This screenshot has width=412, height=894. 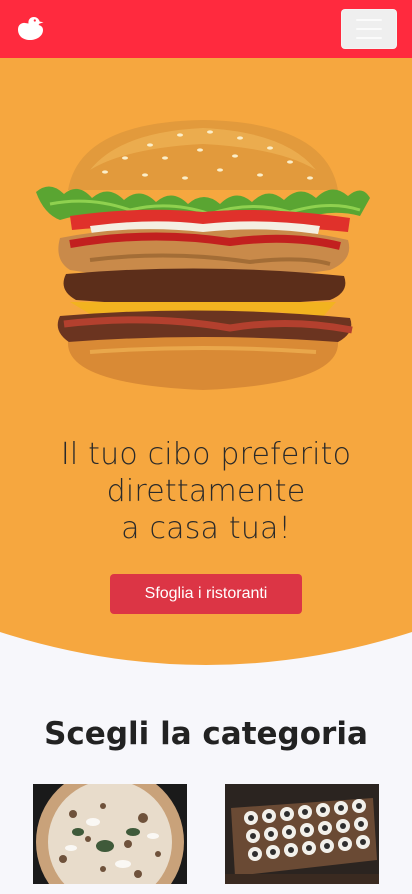 I want to click on category-card-pizza, so click(x=110, y=834).